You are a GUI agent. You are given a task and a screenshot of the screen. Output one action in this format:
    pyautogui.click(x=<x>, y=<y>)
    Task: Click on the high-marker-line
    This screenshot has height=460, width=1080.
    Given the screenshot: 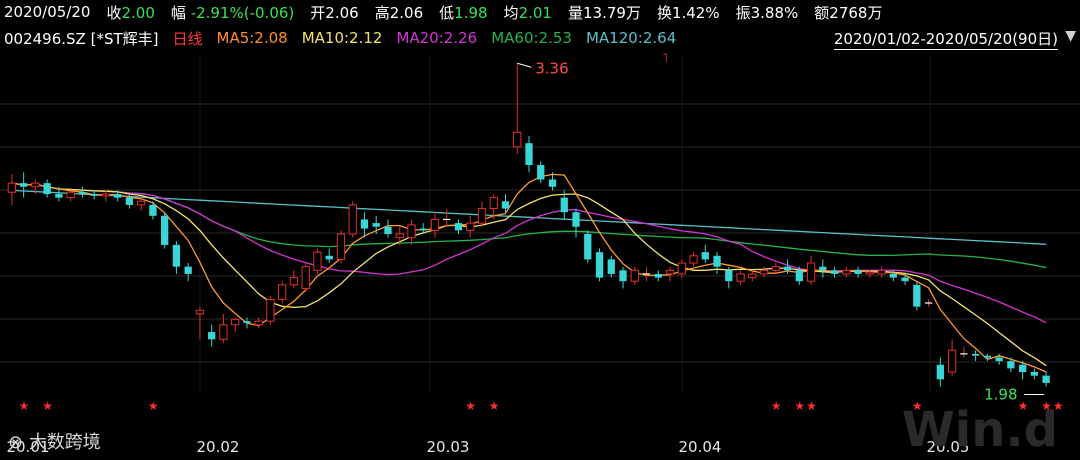 What is the action you would take?
    pyautogui.click(x=524, y=65)
    